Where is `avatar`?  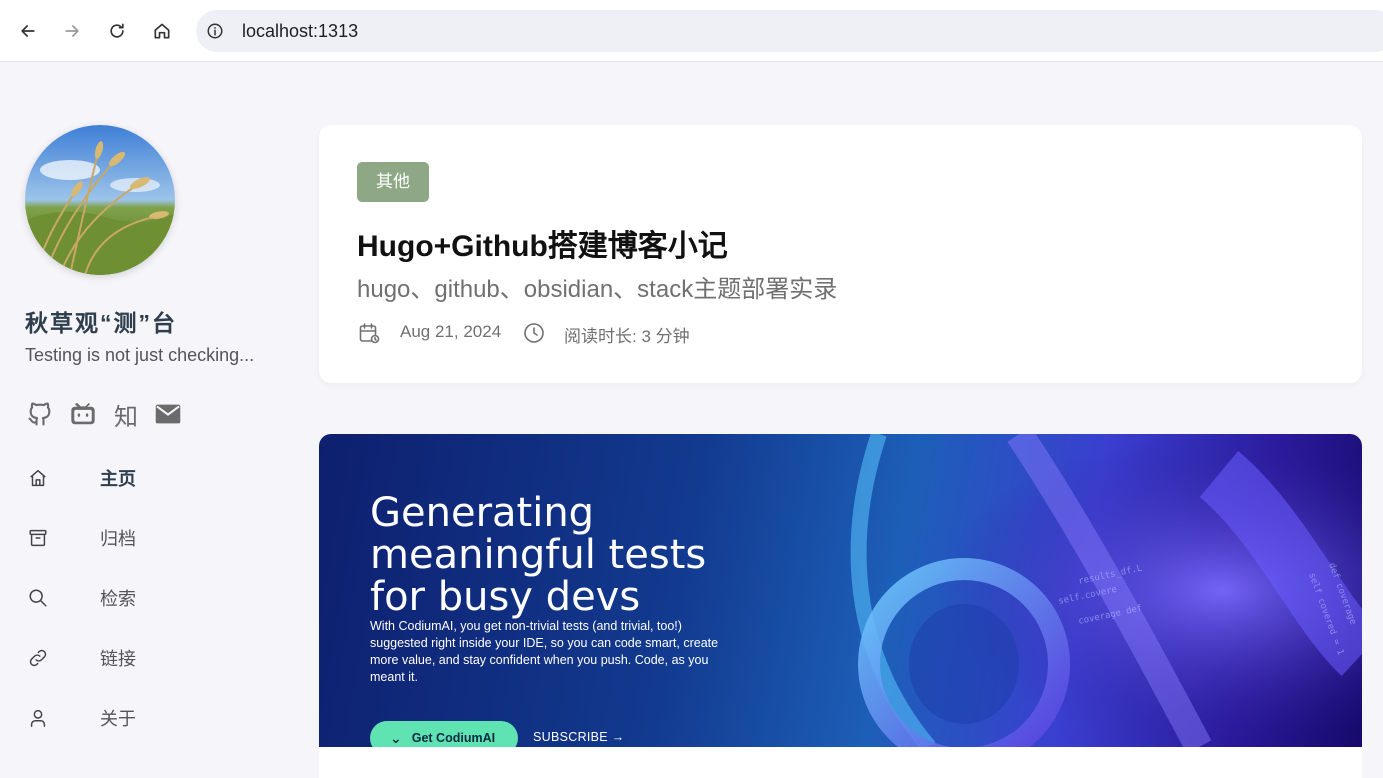 avatar is located at coordinates (100, 200).